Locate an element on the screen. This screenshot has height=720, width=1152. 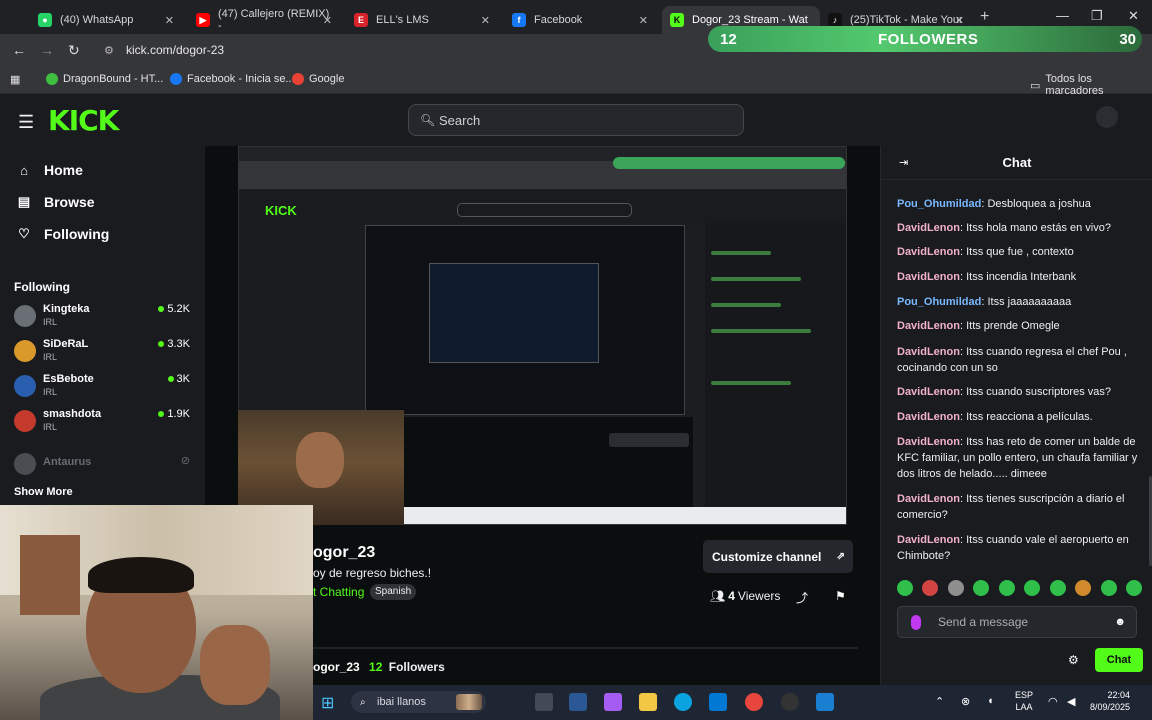
microphone-tray-icon: ◖ is located at coordinates (990, 701).